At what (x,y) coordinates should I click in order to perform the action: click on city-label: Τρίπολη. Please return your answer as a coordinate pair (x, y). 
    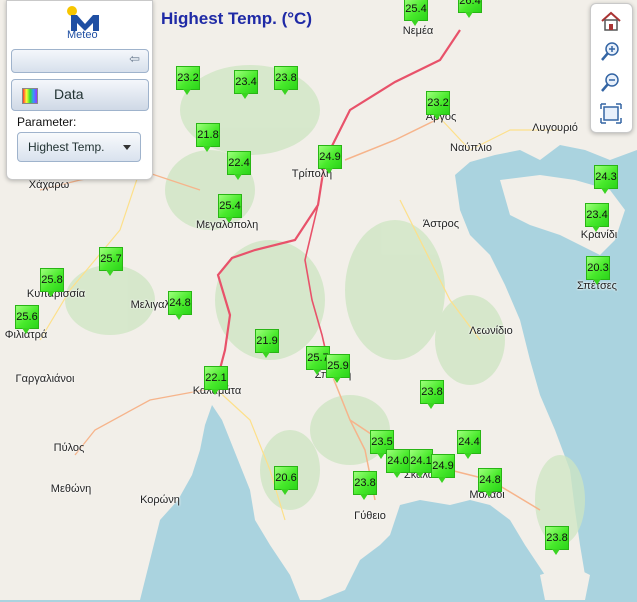
    Looking at the image, I should click on (312, 174).